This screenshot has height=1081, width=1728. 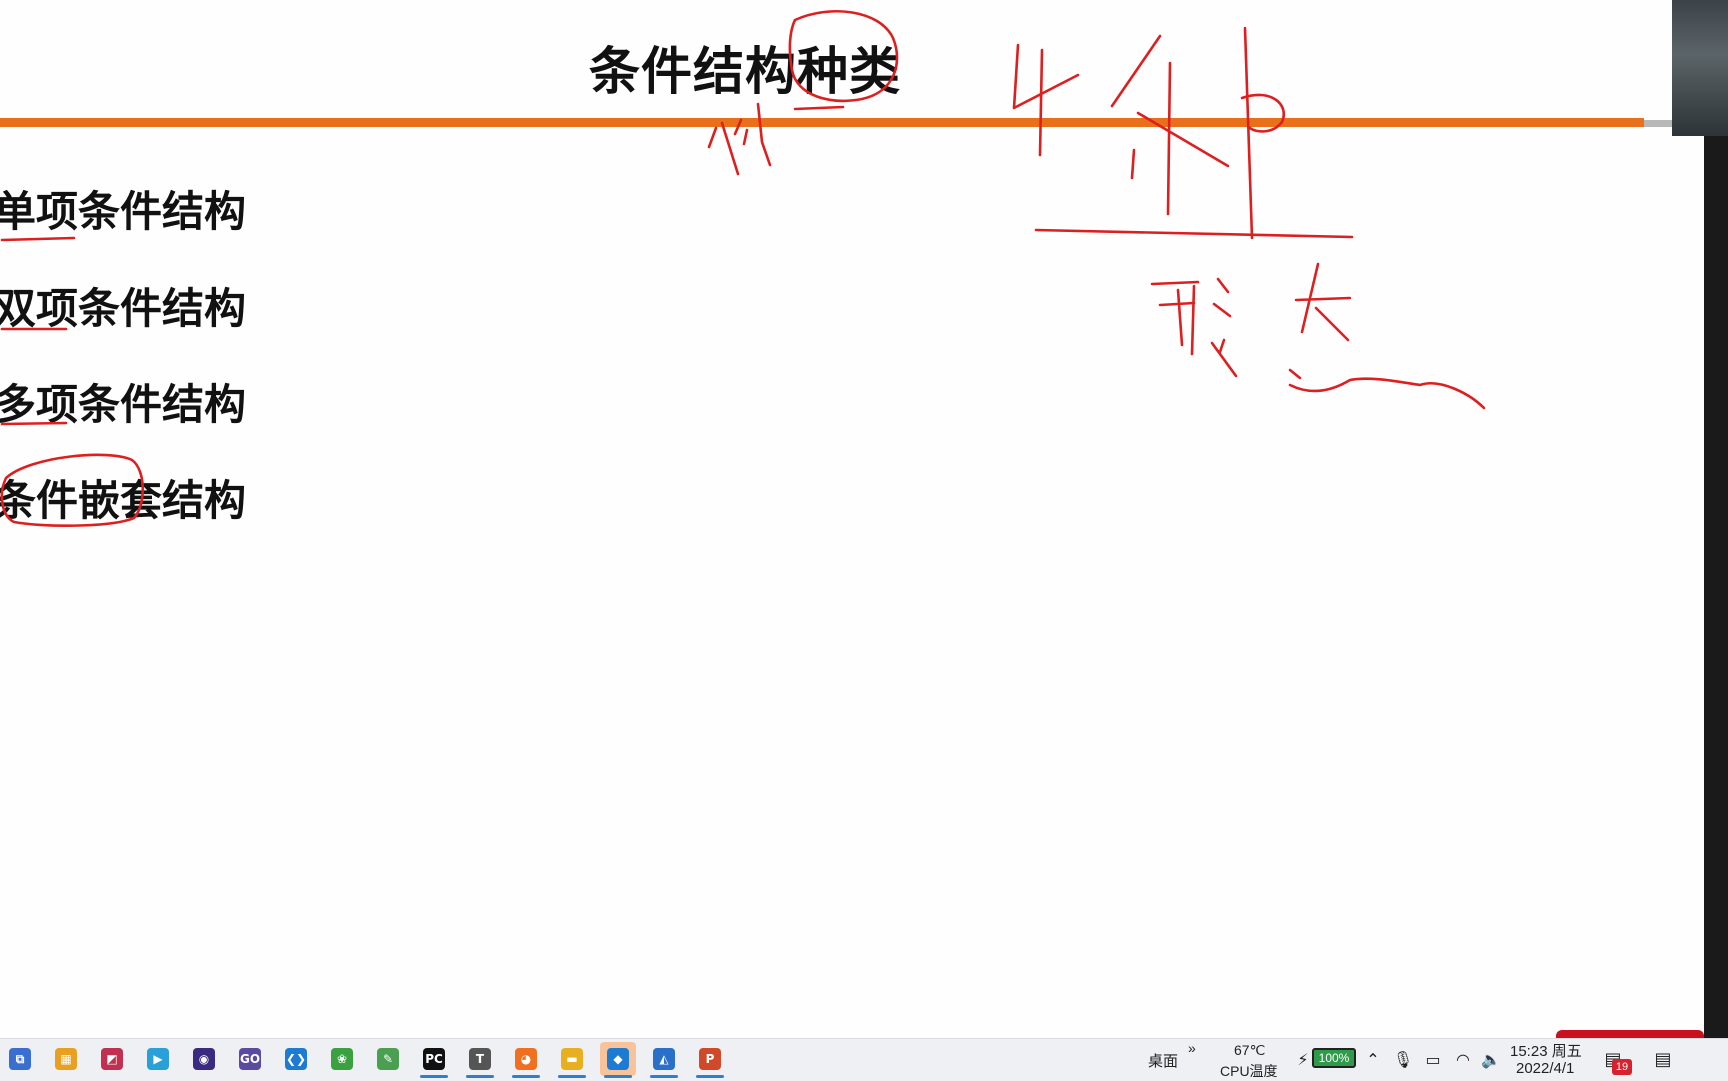 I want to click on app-2-icon: ▦, so click(x=66, y=1059).